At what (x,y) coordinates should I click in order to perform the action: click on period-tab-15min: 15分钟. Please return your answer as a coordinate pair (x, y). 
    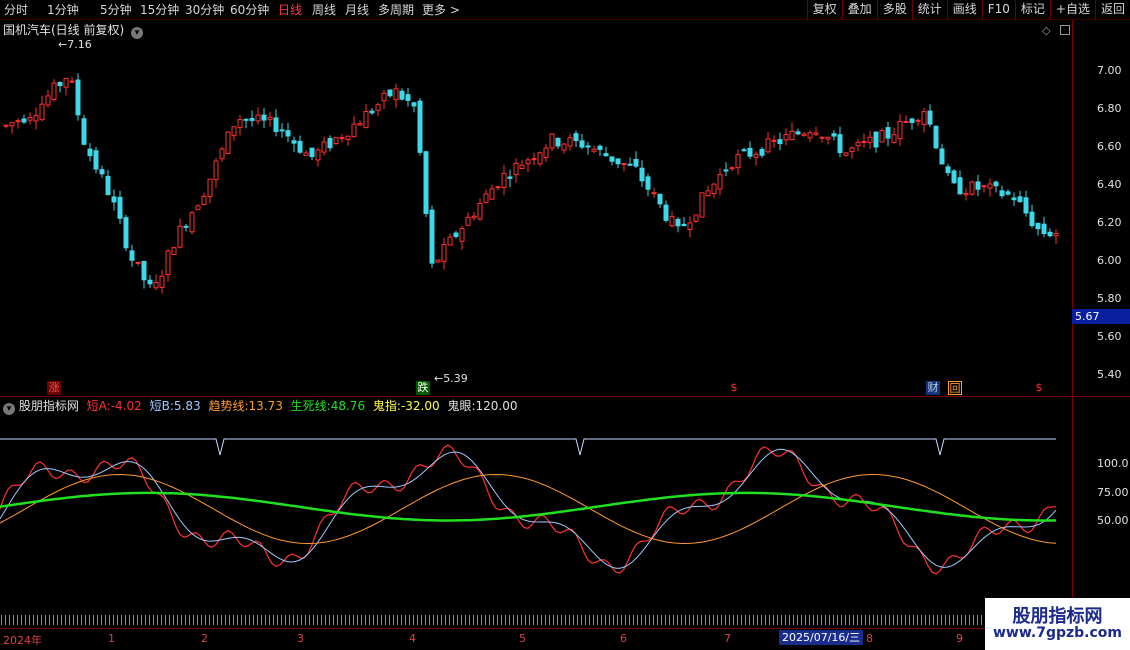
    Looking at the image, I should click on (159, 10).